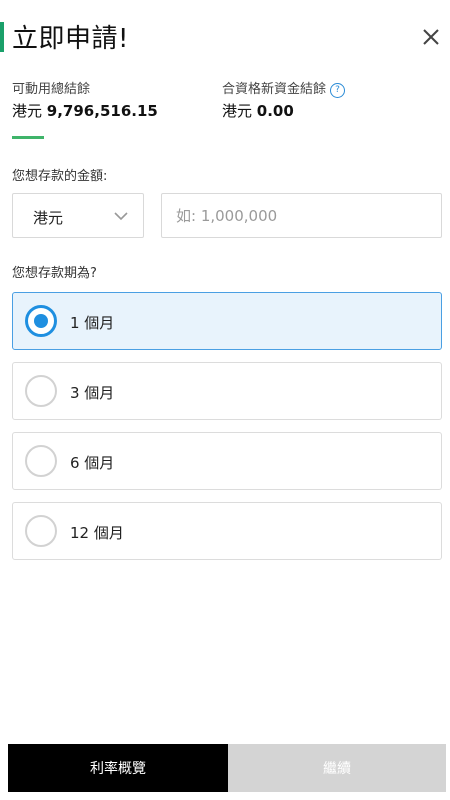  I want to click on term-question: 您想存款期為?, so click(54, 273).